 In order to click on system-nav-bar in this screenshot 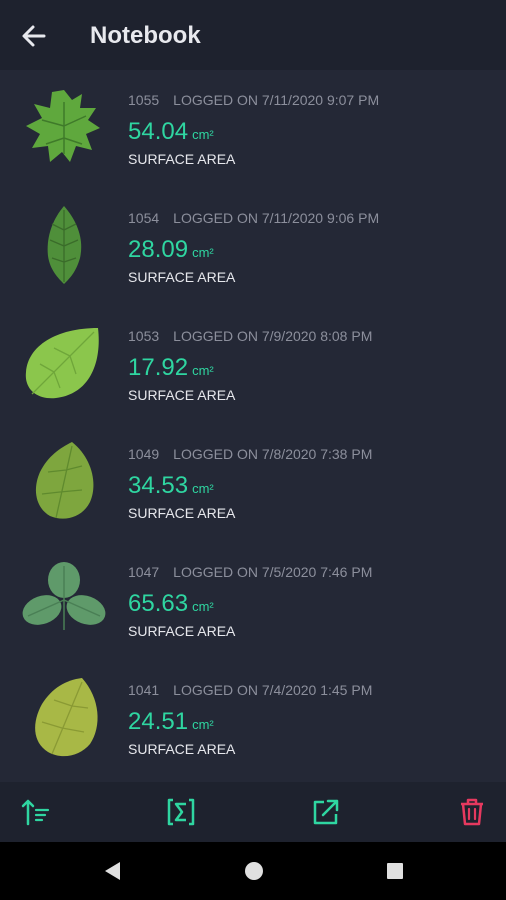, I will do `click(253, 871)`.